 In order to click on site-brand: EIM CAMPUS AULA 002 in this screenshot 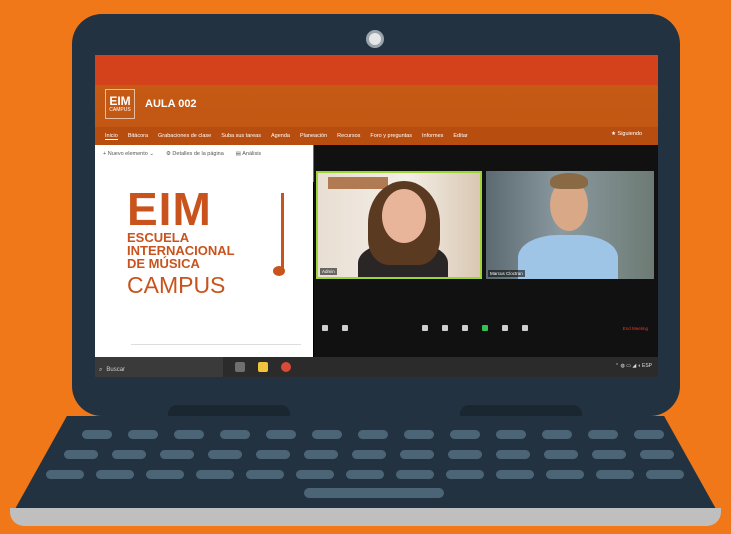, I will do `click(151, 104)`.